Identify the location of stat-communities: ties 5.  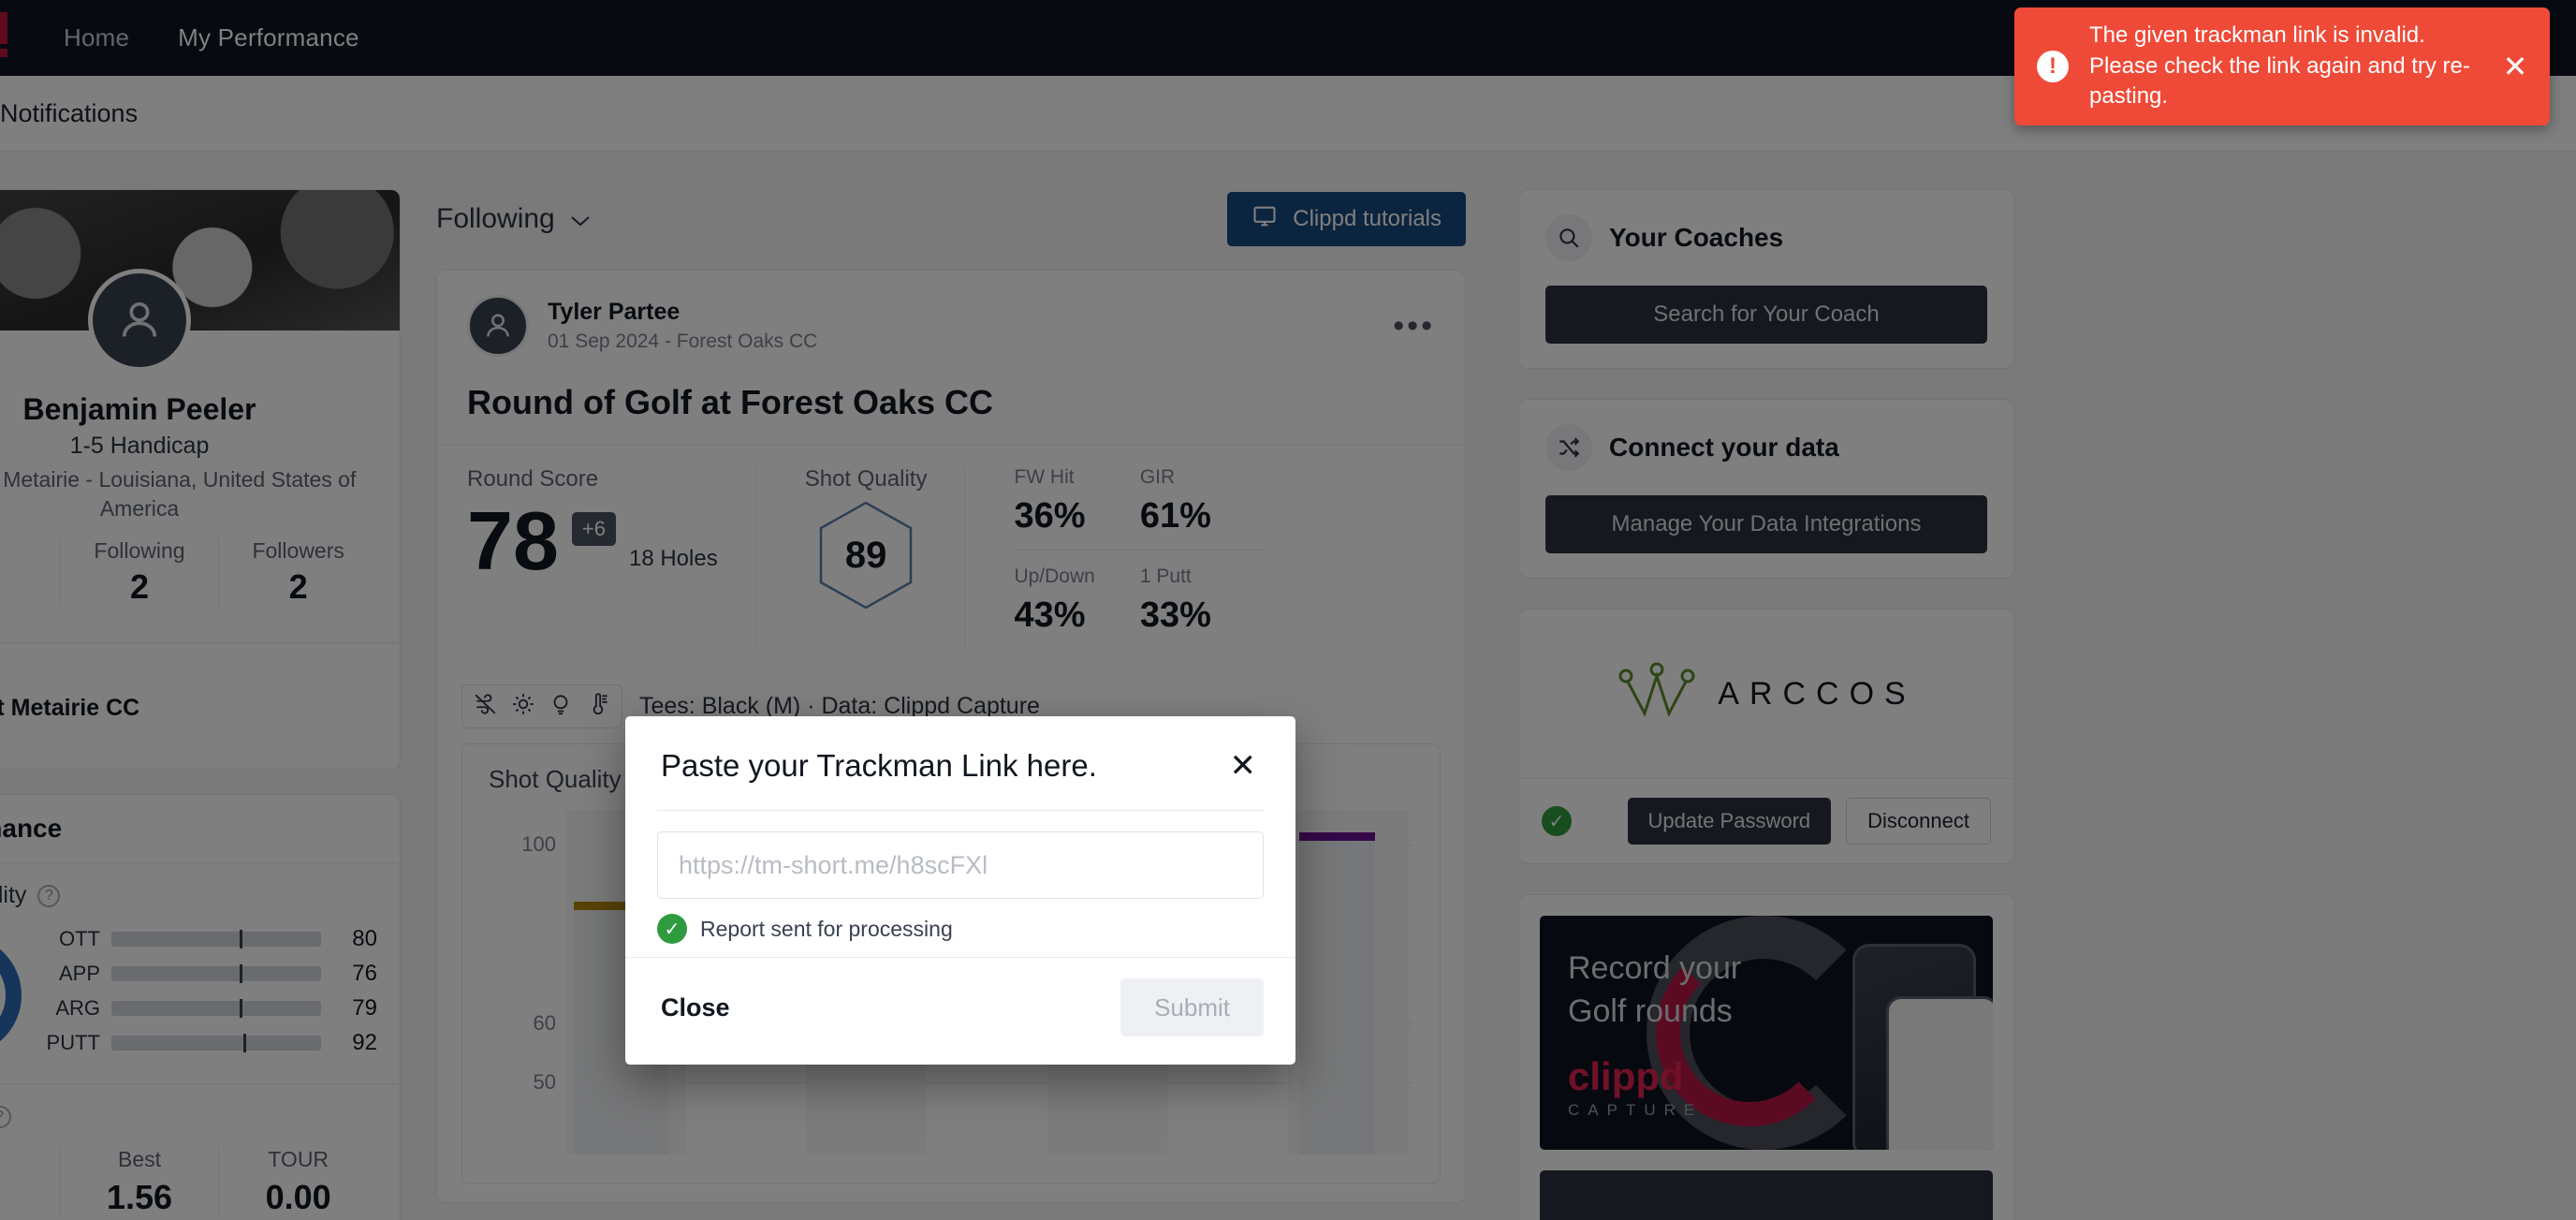
(30, 572).